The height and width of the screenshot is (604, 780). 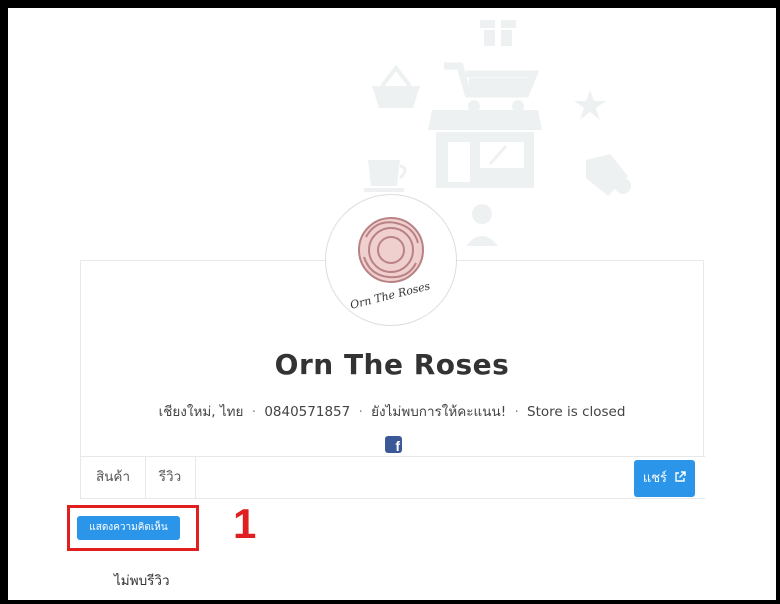 What do you see at coordinates (113, 477) in the screenshot?
I see `tab-products: สินค้า` at bounding box center [113, 477].